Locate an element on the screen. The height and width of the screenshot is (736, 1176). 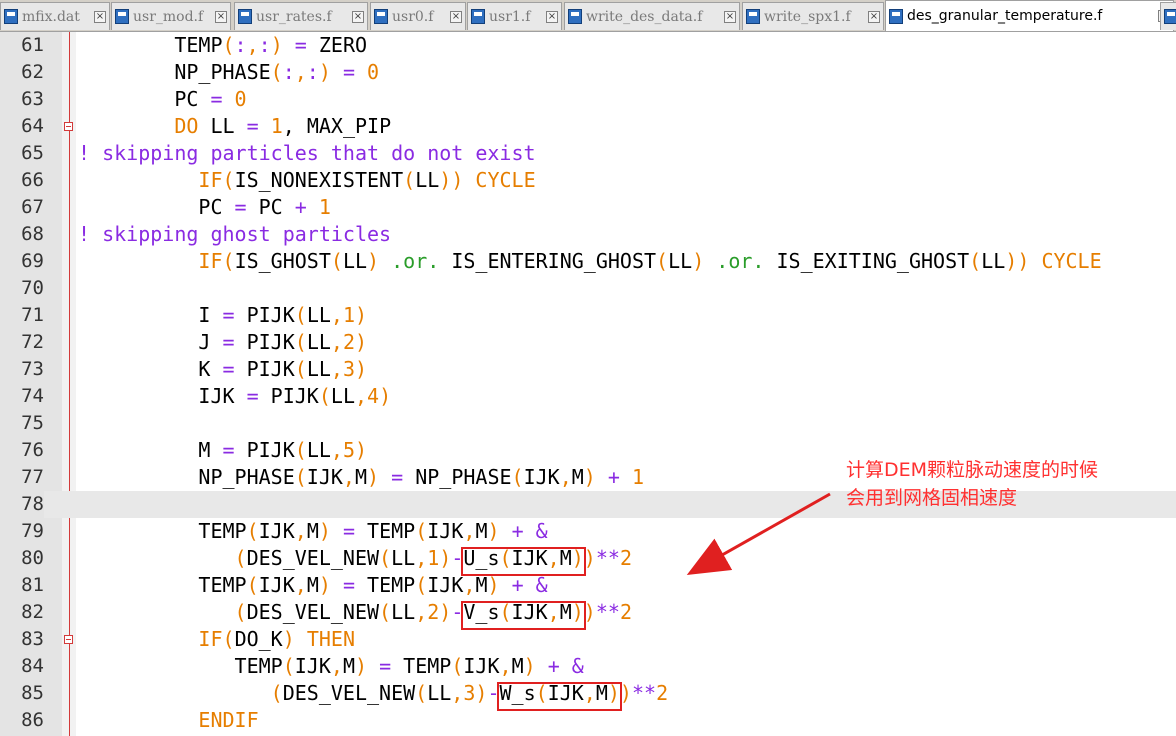
code-text: K = PIJK(LL,3) is located at coordinates (222, 369).